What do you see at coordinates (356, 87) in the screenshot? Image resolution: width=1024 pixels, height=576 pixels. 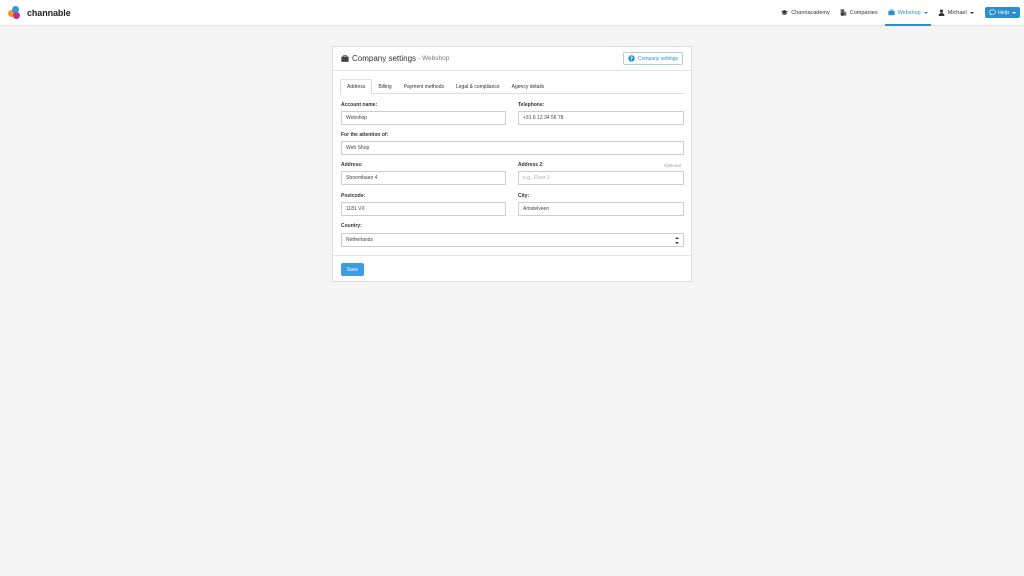 I see `tab-address: Address` at bounding box center [356, 87].